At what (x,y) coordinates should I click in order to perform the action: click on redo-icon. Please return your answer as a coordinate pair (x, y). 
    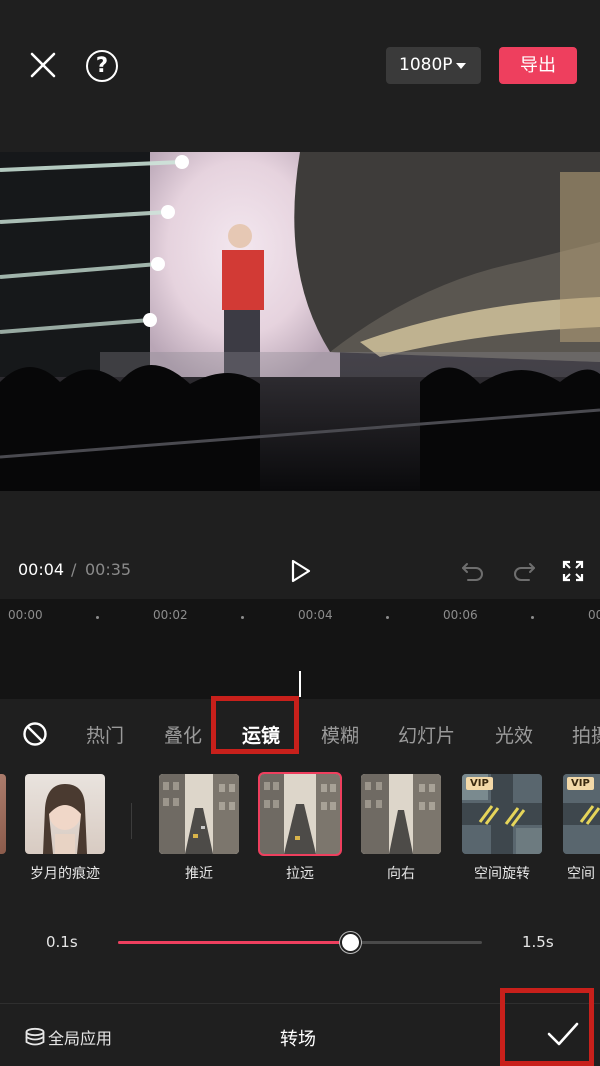
    Looking at the image, I should click on (524, 571).